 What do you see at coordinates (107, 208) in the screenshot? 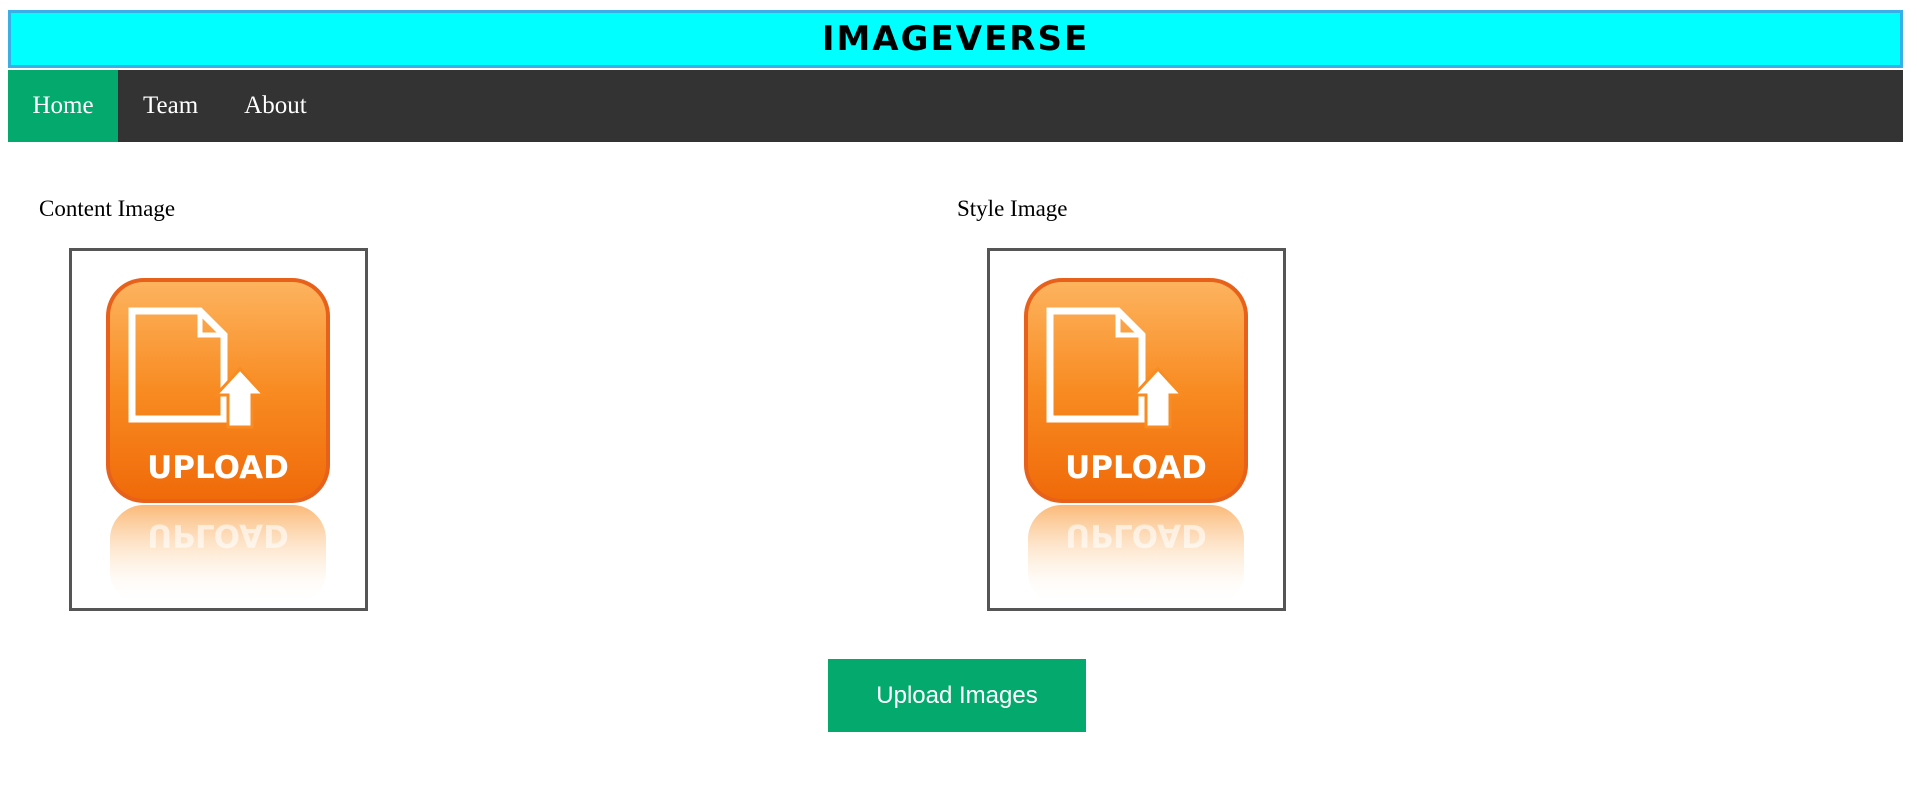
I see `content-image-label: Content Image` at bounding box center [107, 208].